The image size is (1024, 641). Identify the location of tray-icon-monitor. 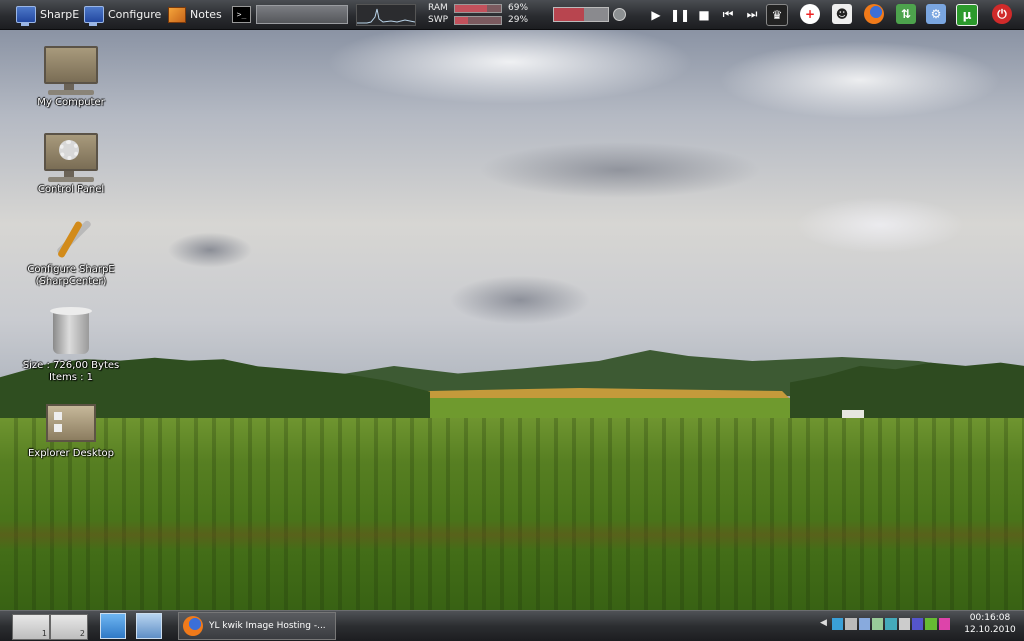
(917, 624).